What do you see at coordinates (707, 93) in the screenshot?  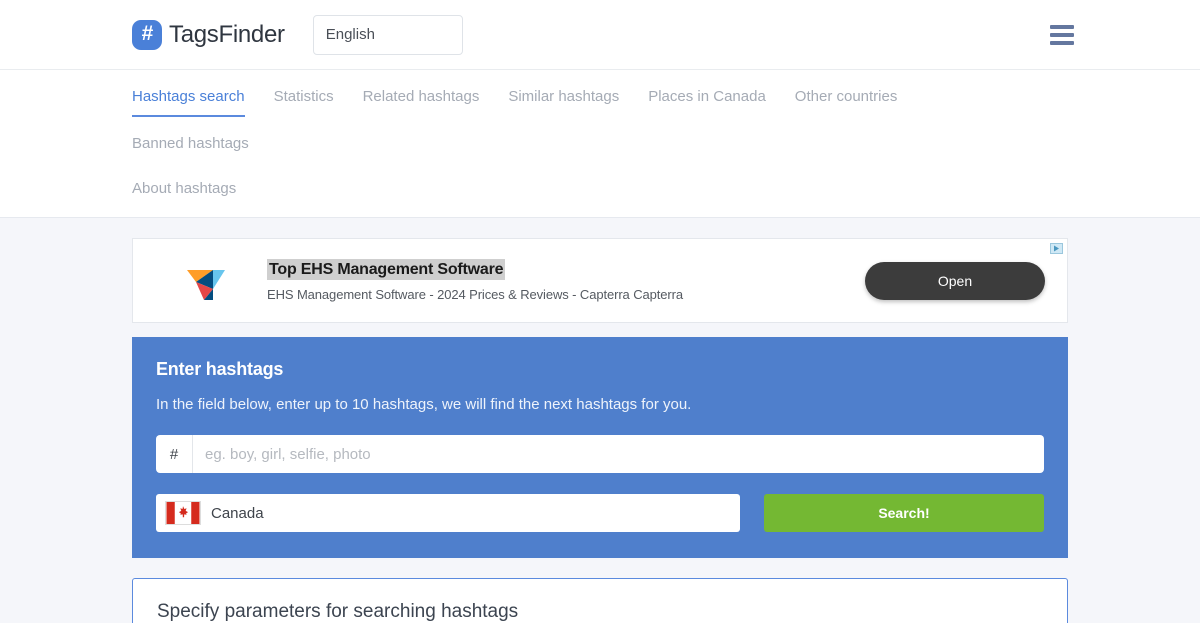 I see `nav-item-places-in-canada: Places in Canada` at bounding box center [707, 93].